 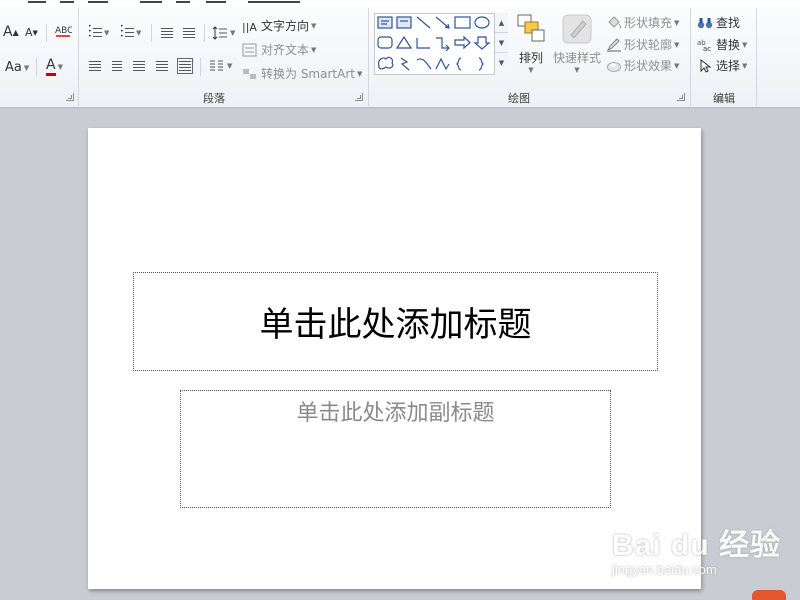 I want to click on align-right-icon, so click(x=139, y=66).